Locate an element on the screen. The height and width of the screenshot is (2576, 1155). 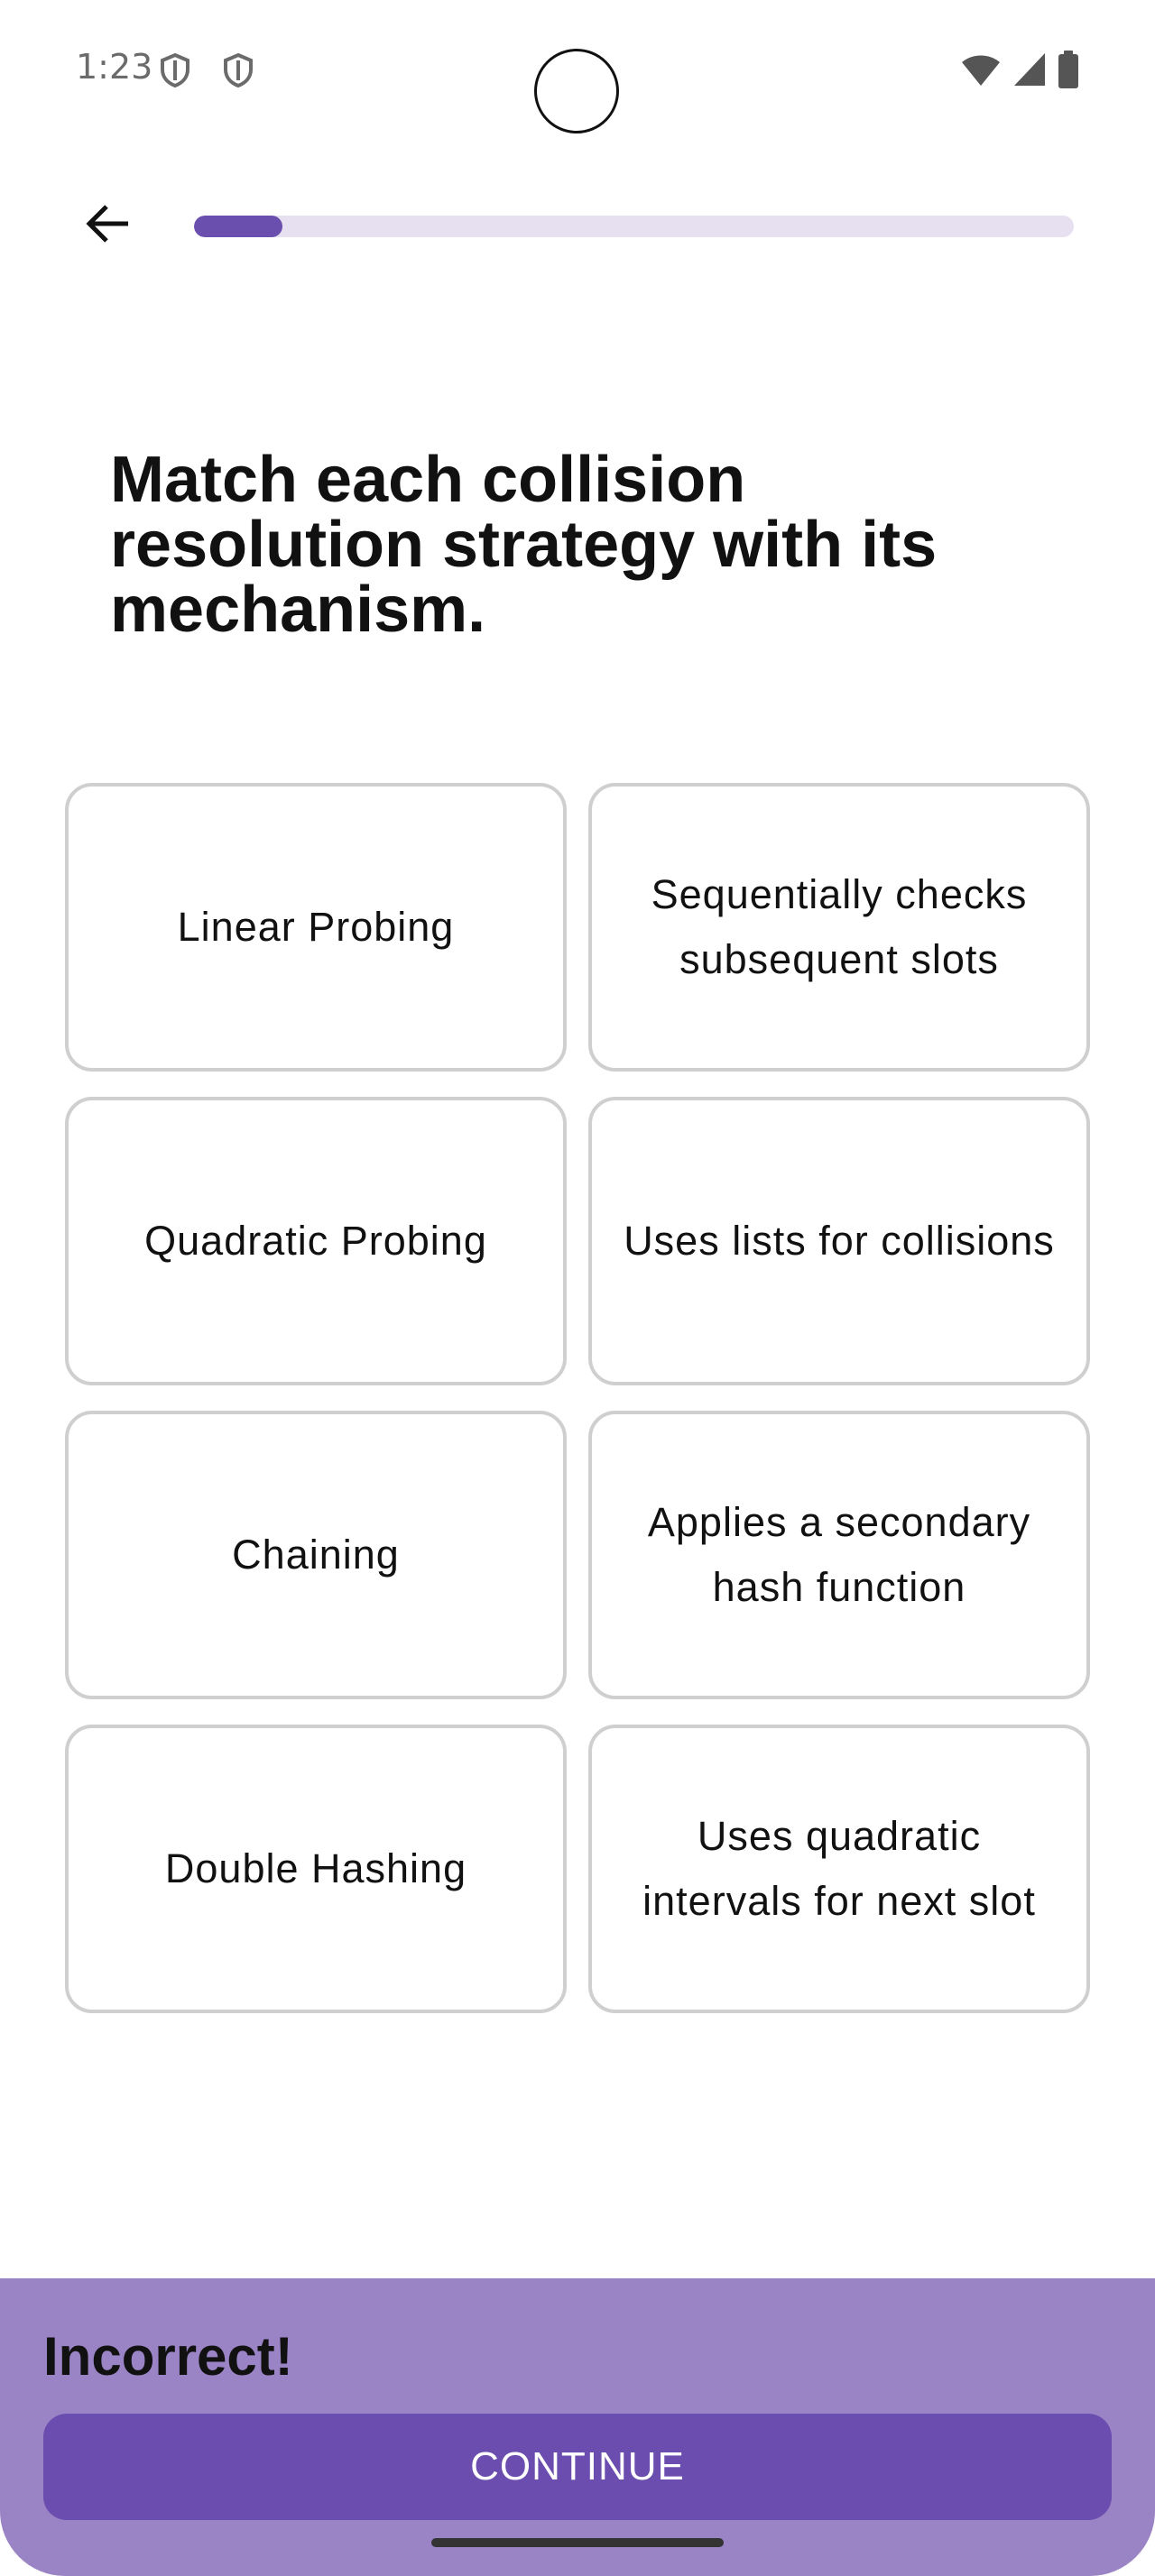
camera-cutout is located at coordinates (576, 91).